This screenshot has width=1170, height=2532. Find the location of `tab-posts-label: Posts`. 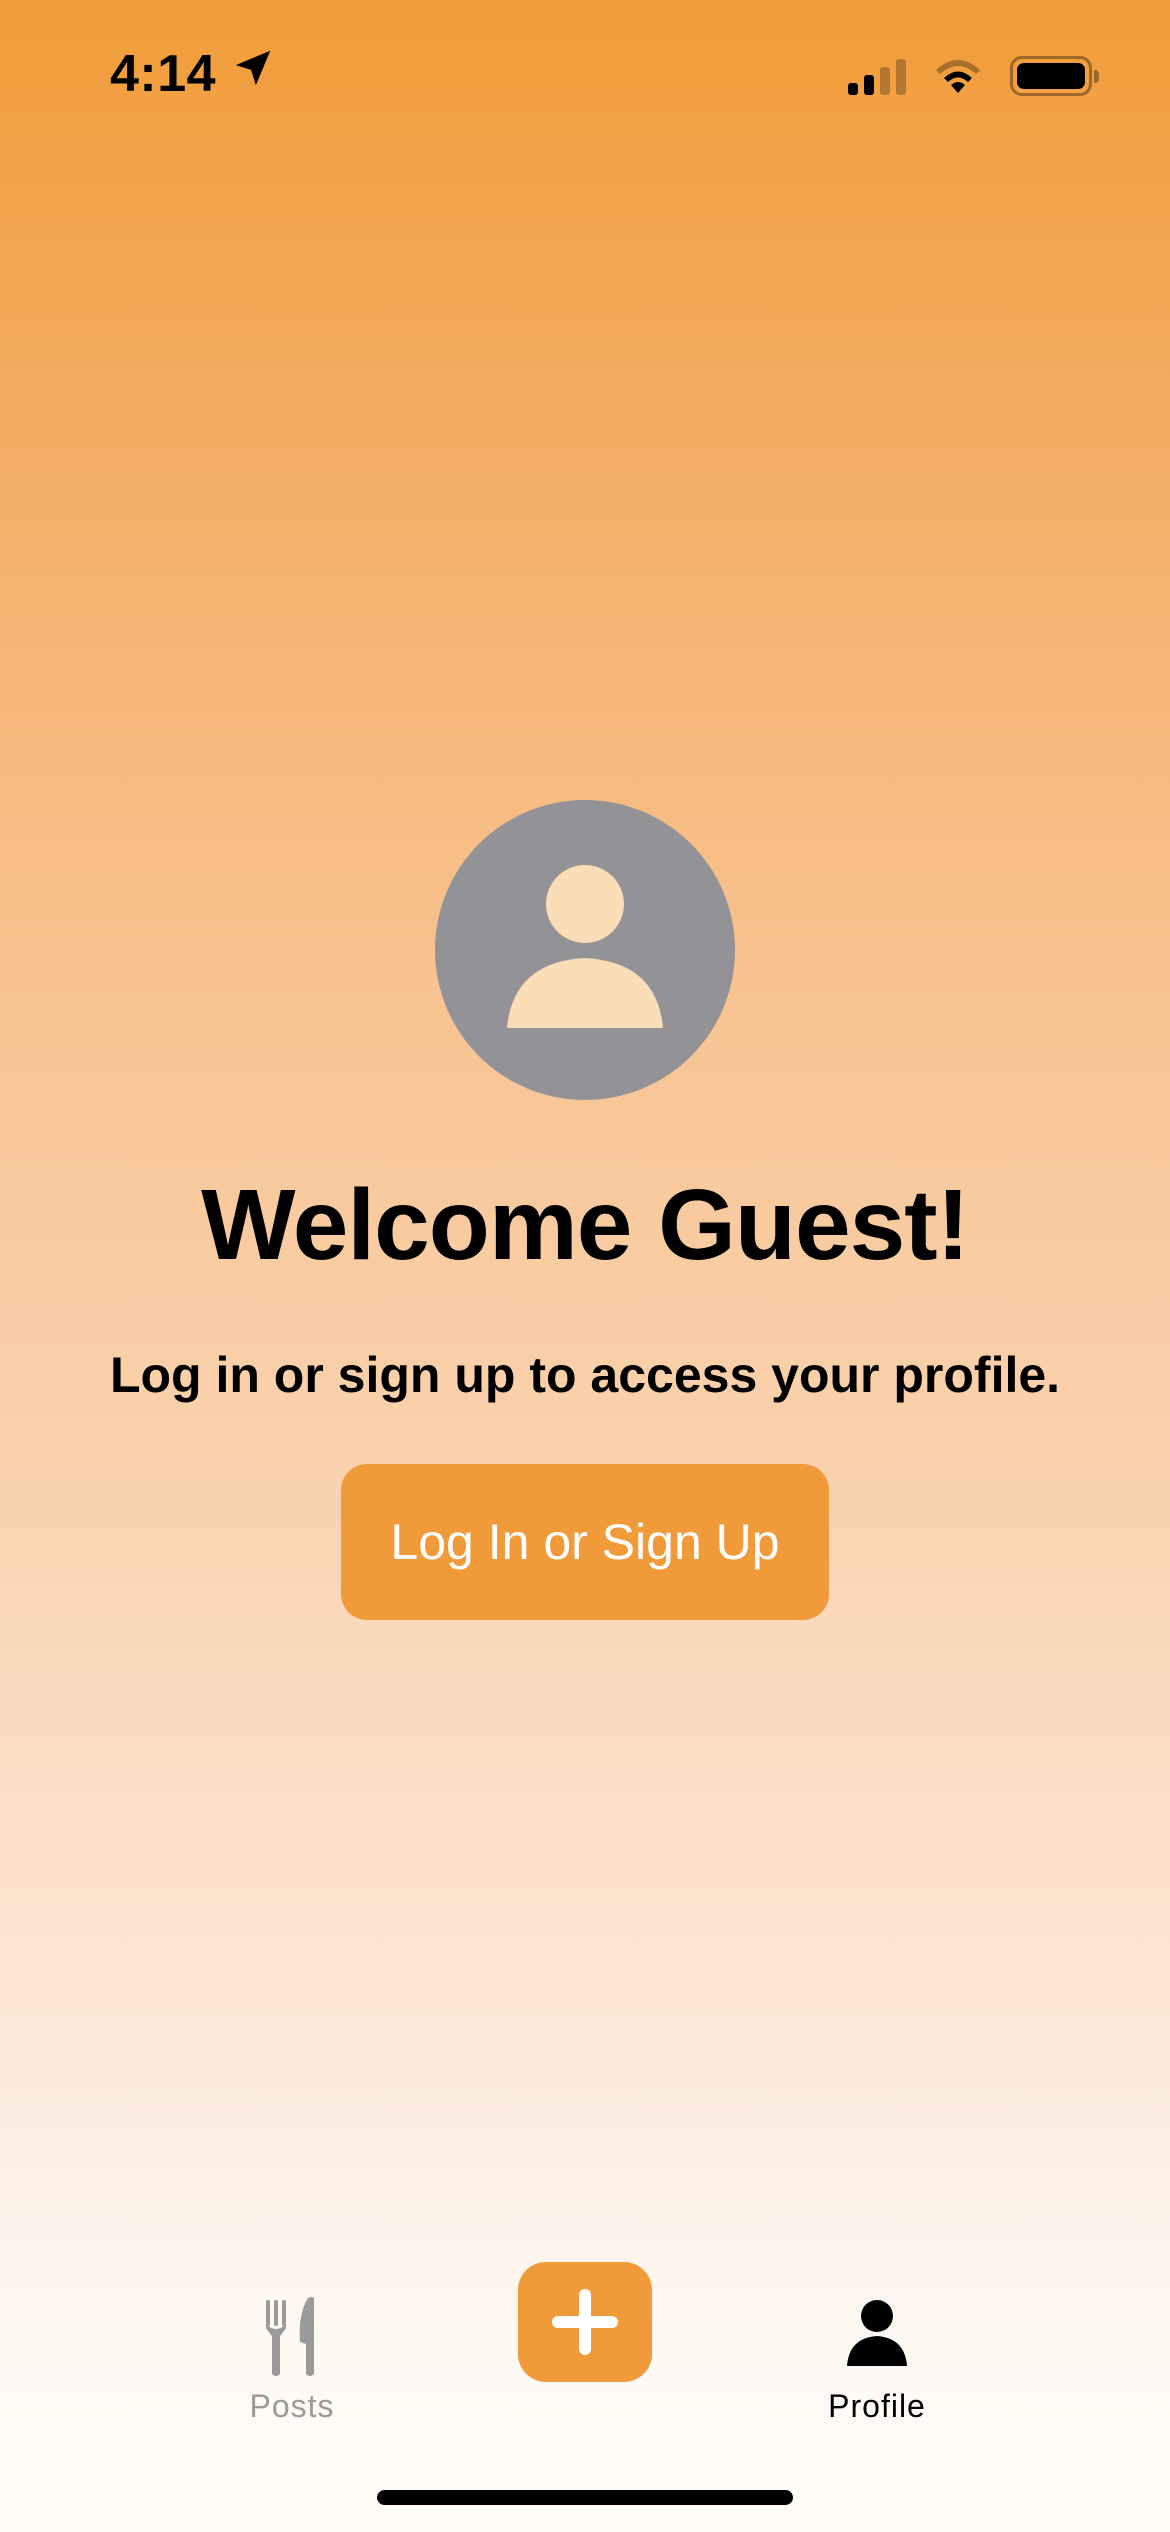

tab-posts-label: Posts is located at coordinates (292, 2406).